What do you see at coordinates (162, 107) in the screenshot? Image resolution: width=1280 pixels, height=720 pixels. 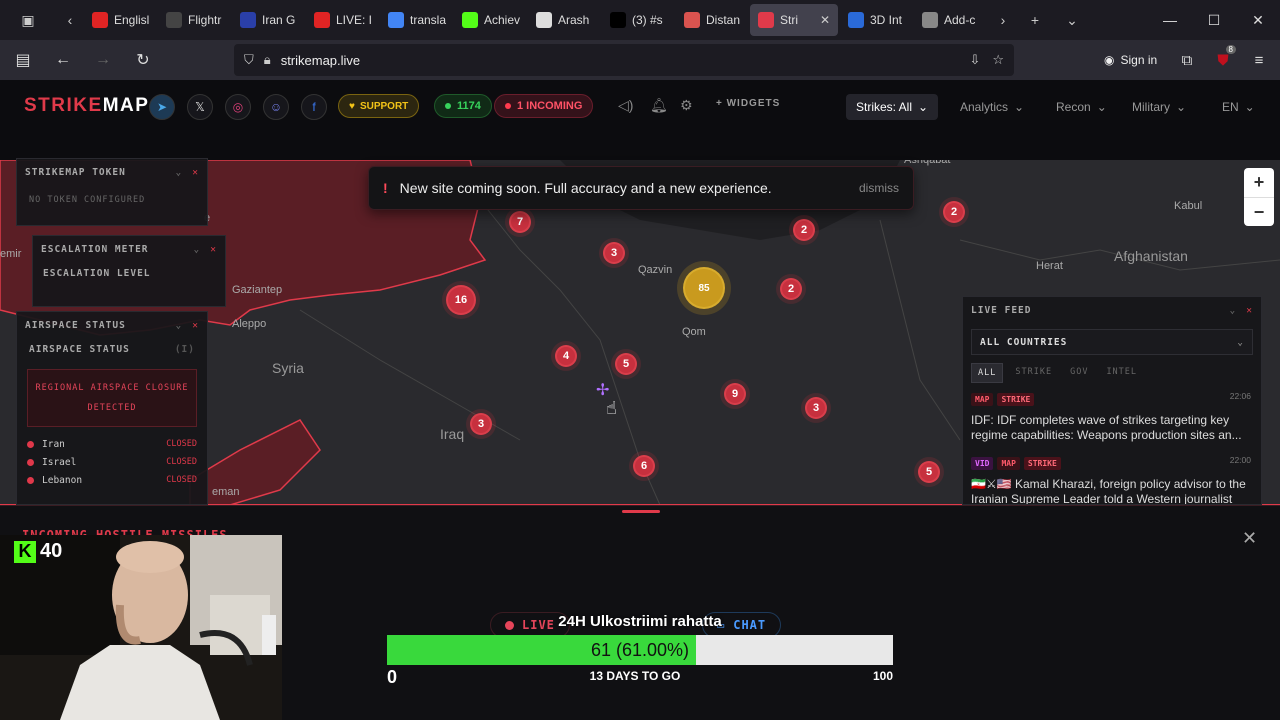 I see `telegram-icon: ➤` at bounding box center [162, 107].